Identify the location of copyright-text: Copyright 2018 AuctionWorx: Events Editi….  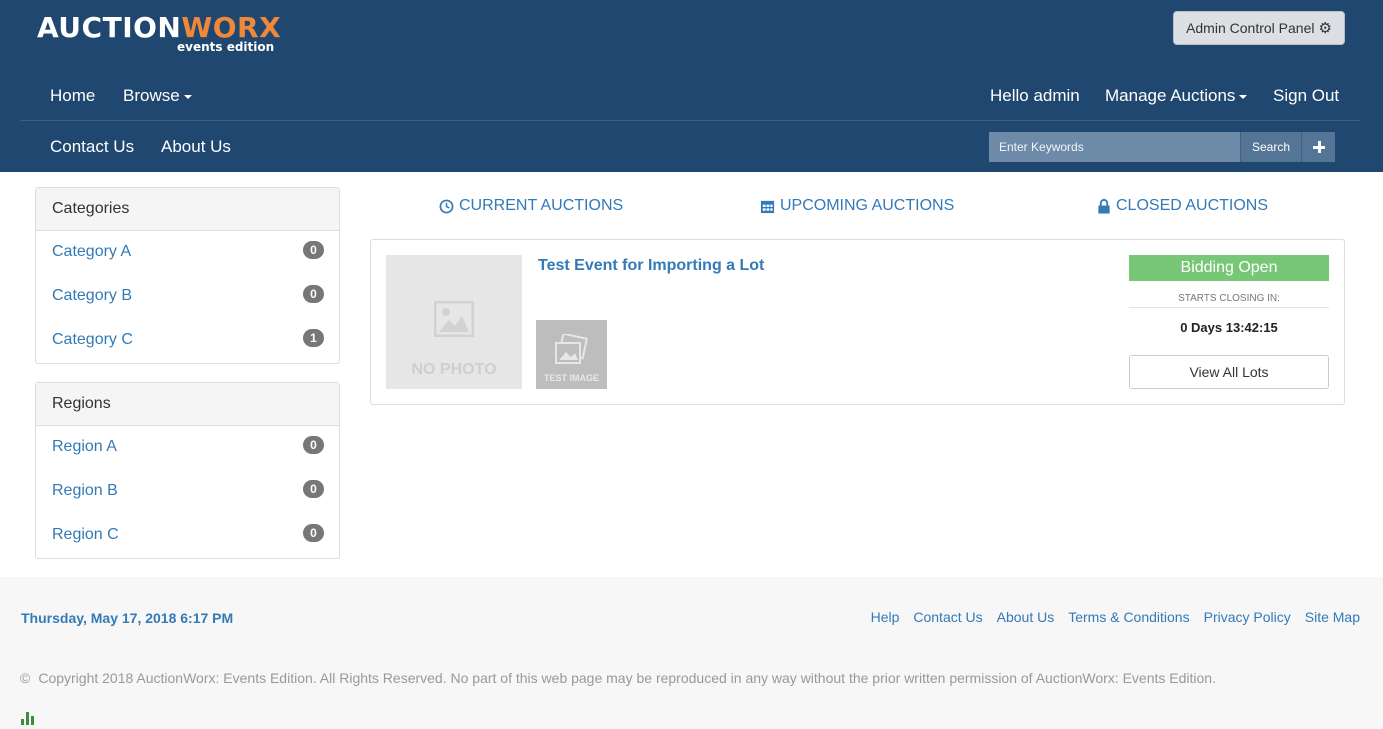
(627, 678).